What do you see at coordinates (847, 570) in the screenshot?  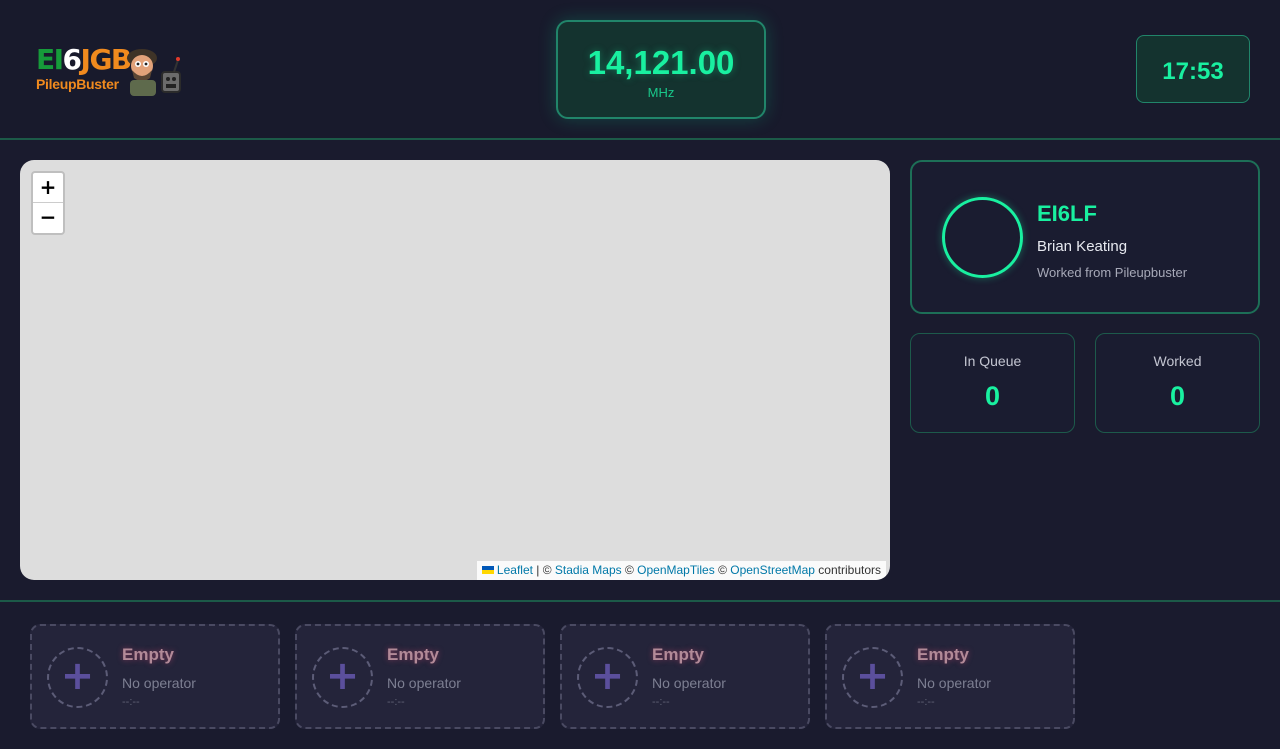 I see `attribution-suffix: contributors` at bounding box center [847, 570].